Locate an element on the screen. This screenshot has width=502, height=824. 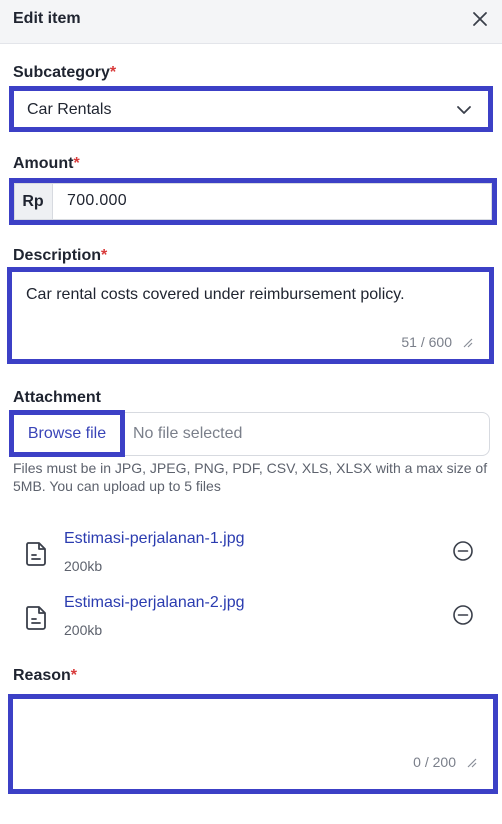
reason-label-text: Reason is located at coordinates (42, 675).